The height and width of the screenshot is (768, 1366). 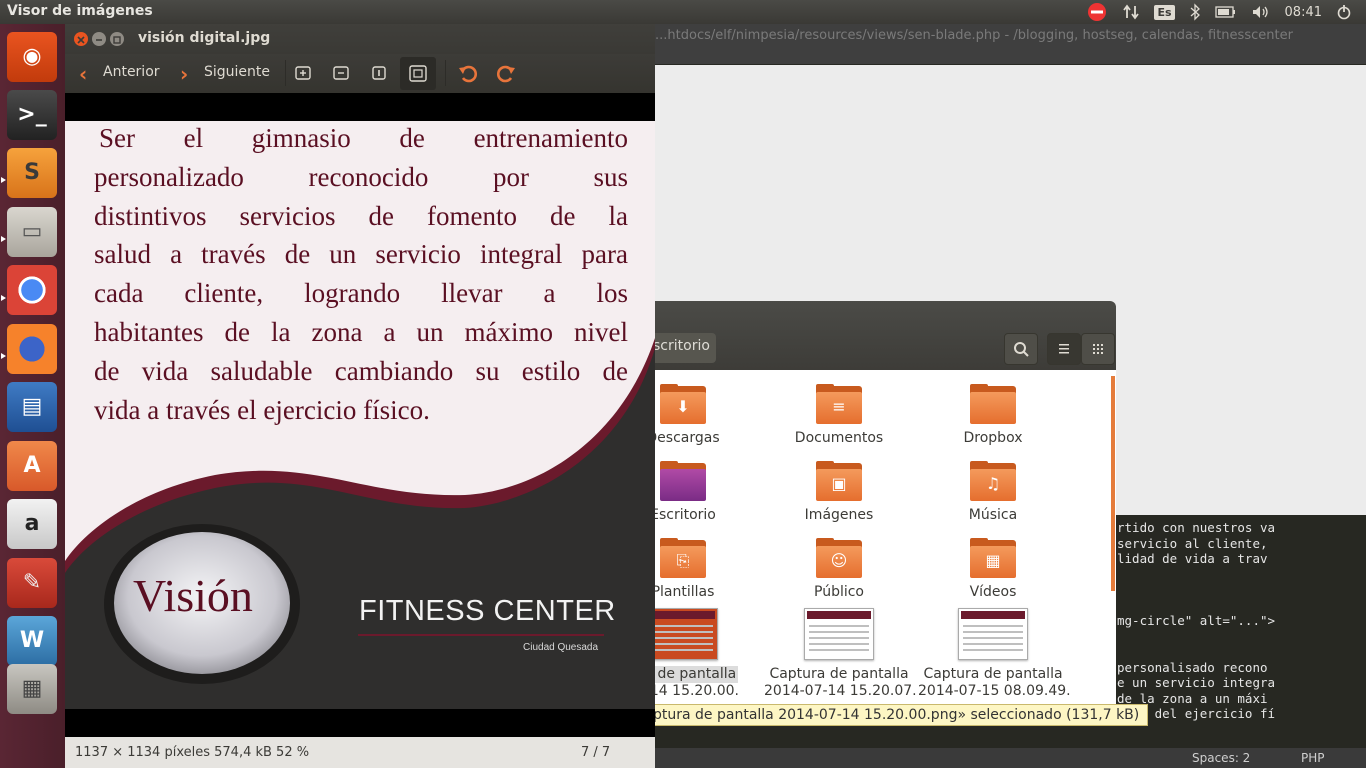 I want to click on vision-line: Ser el gimnasio de entrenamiento, so click(x=363, y=138).